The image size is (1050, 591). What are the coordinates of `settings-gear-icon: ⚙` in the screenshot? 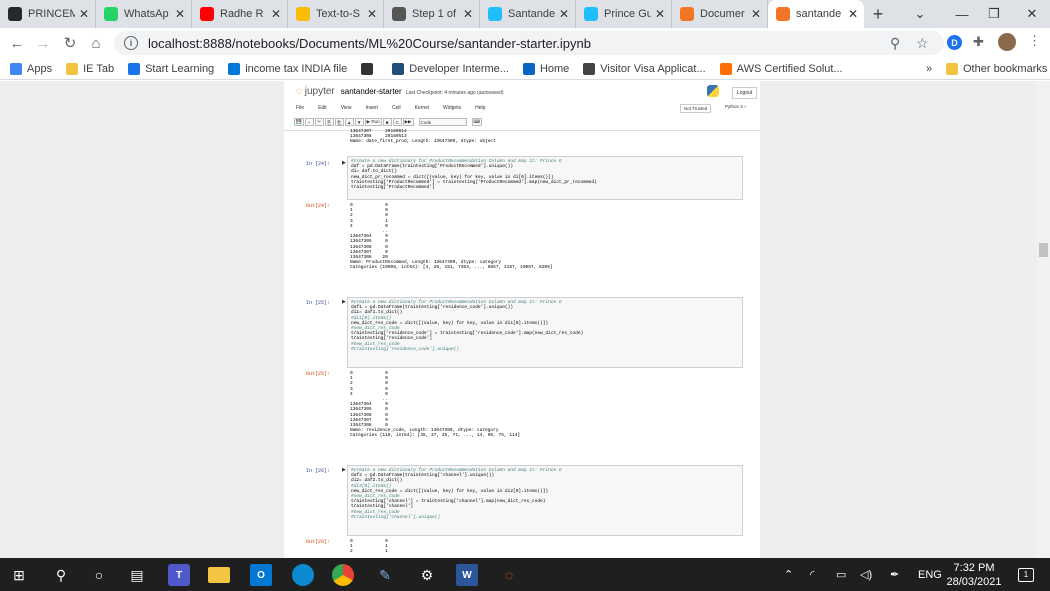 It's located at (427, 575).